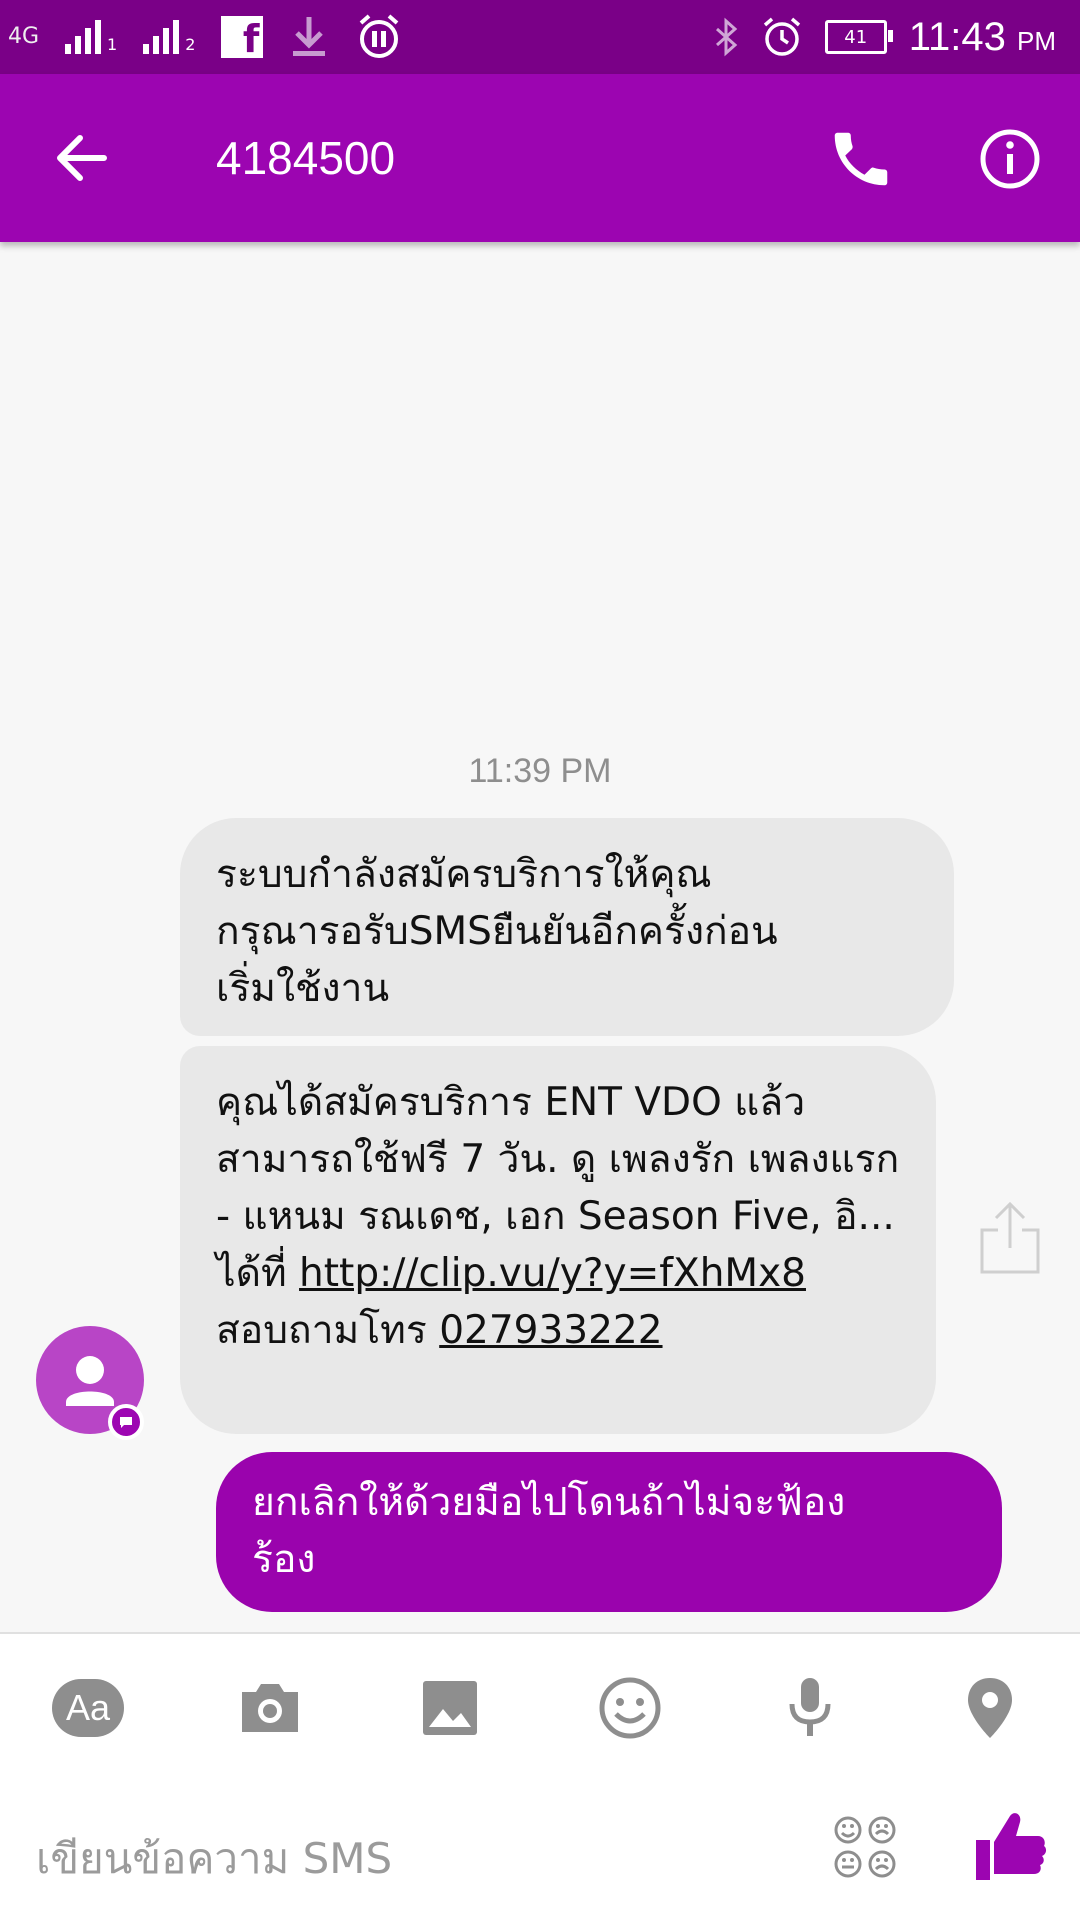  Describe the element at coordinates (1010, 159) in the screenshot. I see `info-icon` at that location.